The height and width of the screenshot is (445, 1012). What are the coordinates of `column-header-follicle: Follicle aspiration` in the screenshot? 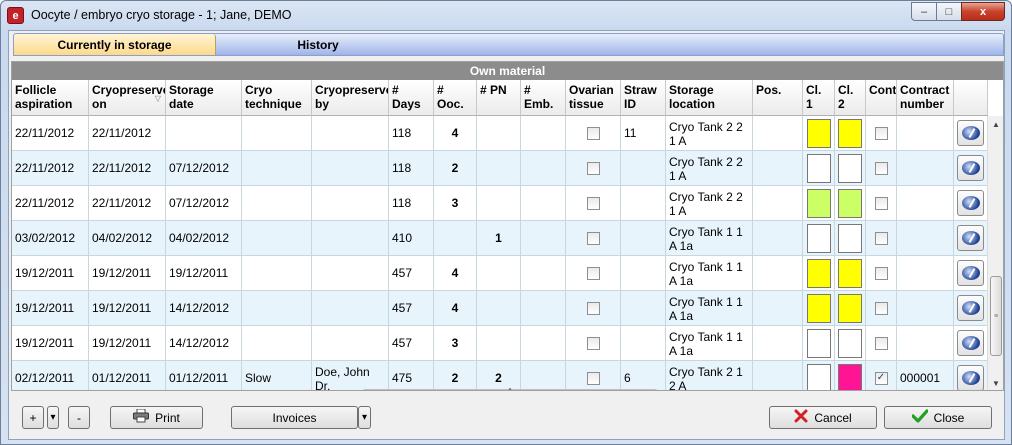 It's located at (50, 98).